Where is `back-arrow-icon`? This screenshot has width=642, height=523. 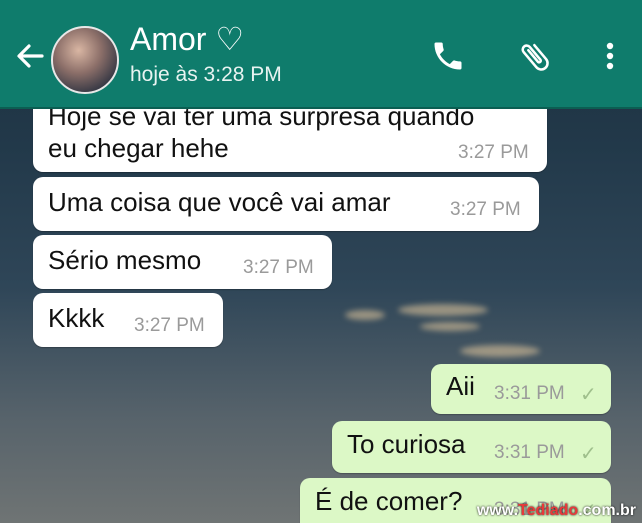 back-arrow-icon is located at coordinates (30, 56).